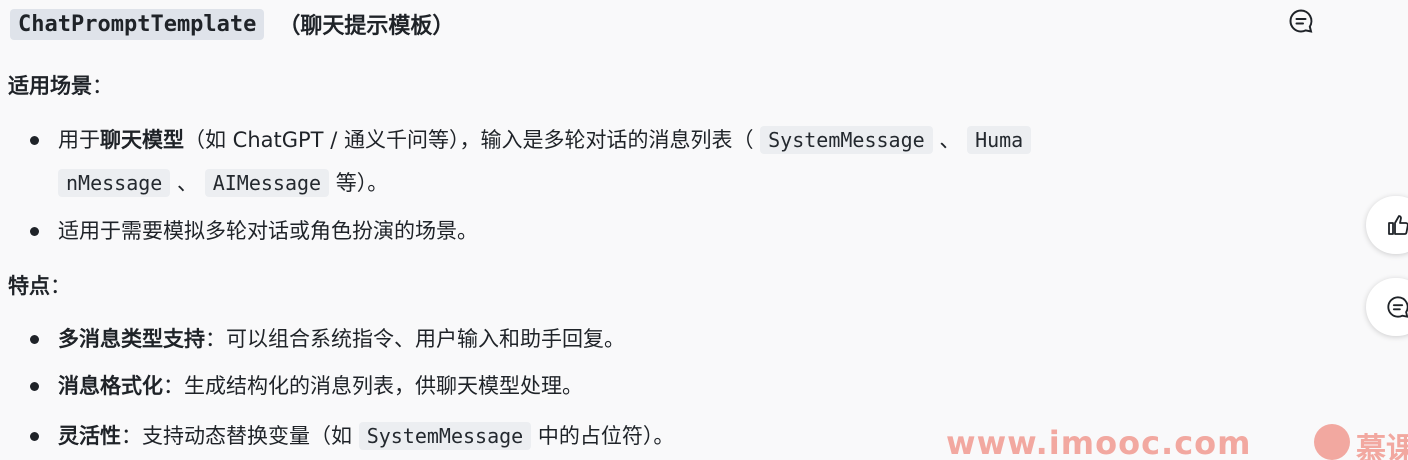 Image resolution: width=1408 pixels, height=460 pixels. I want to click on list-item: 消息格式化：生成结构化的消息列表，供聊天模型处理。, so click(320, 386).